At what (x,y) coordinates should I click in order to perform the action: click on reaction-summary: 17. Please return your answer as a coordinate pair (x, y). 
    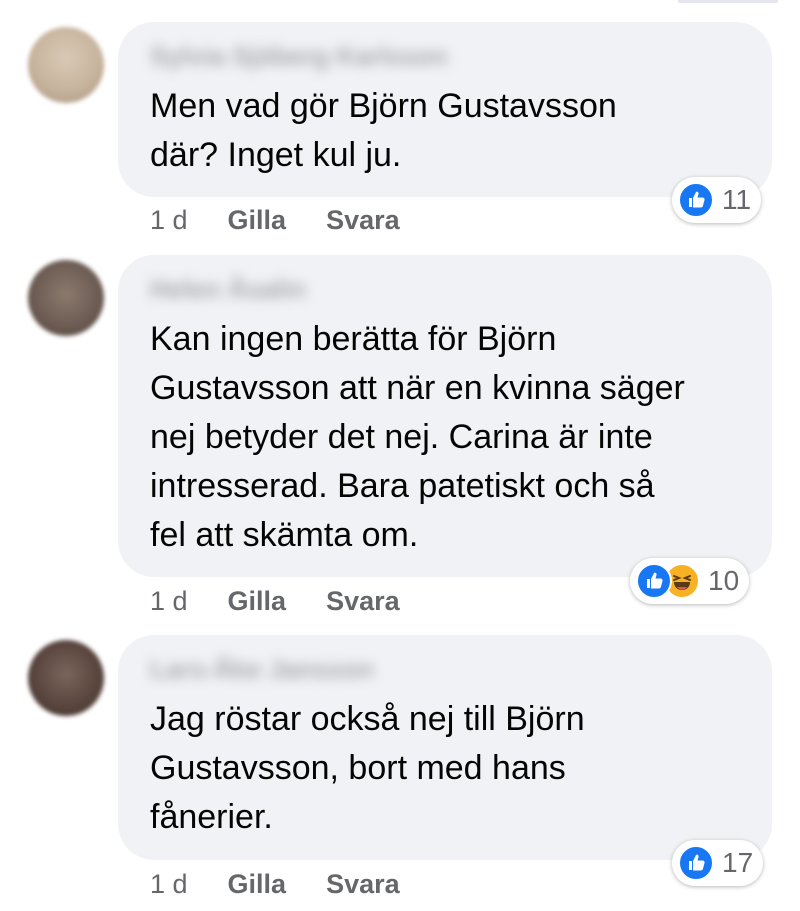
    Looking at the image, I should click on (718, 863).